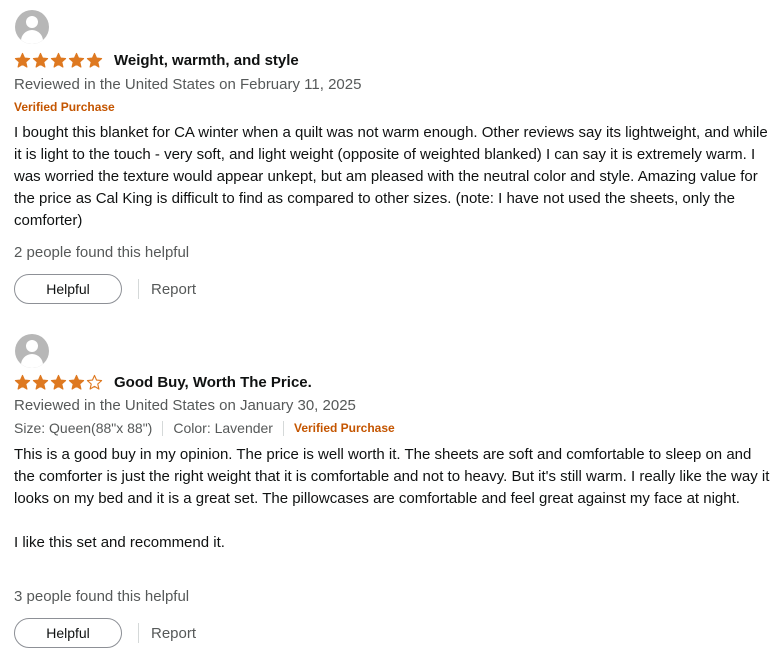 The height and width of the screenshot is (660, 780). What do you see at coordinates (102, 252) in the screenshot?
I see `helpful-count: 2 people found this helpful` at bounding box center [102, 252].